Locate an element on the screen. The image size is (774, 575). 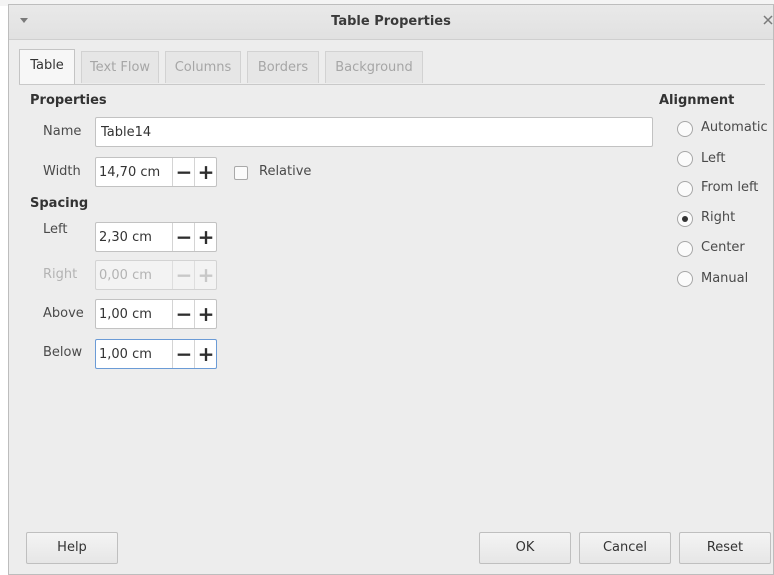
title-bar: Table Properties is located at coordinates (391, 22).